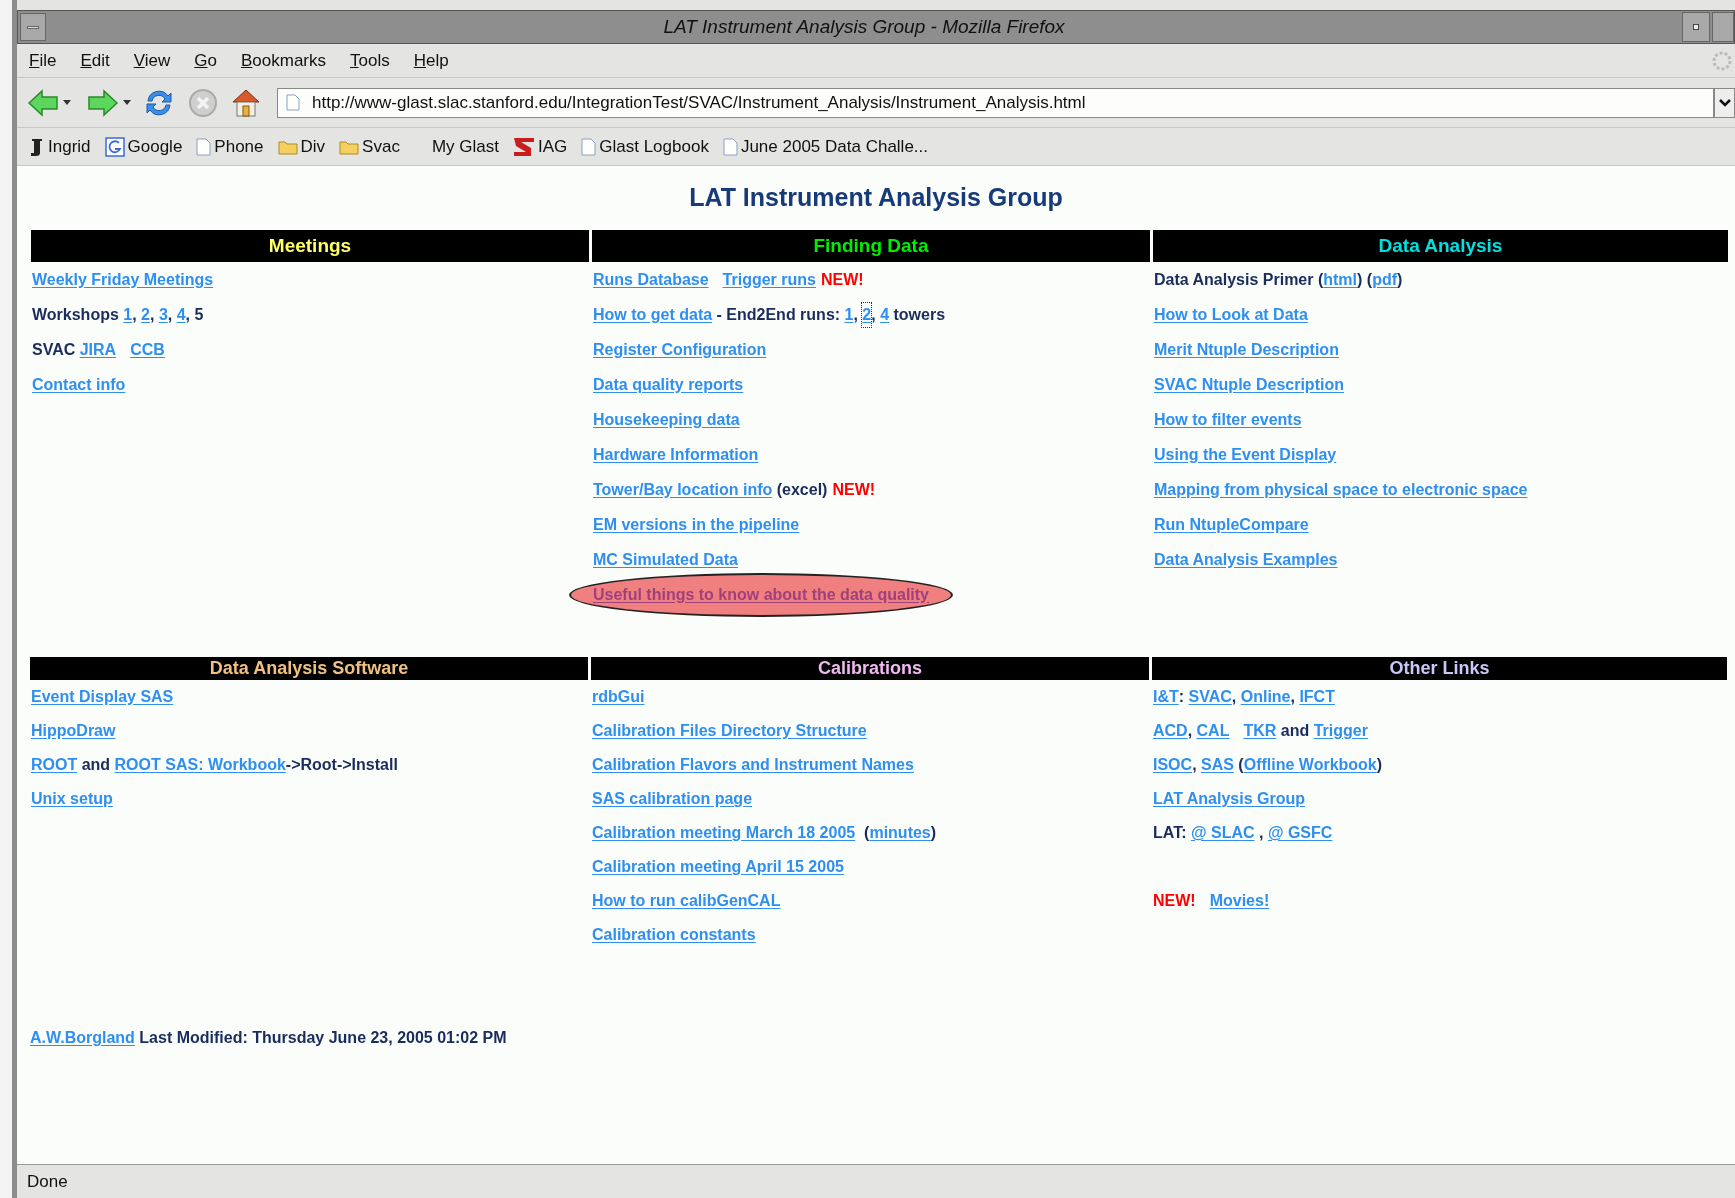  Describe the element at coordinates (309, 668) in the screenshot. I see `section-title: Data Analysis Software` at that location.